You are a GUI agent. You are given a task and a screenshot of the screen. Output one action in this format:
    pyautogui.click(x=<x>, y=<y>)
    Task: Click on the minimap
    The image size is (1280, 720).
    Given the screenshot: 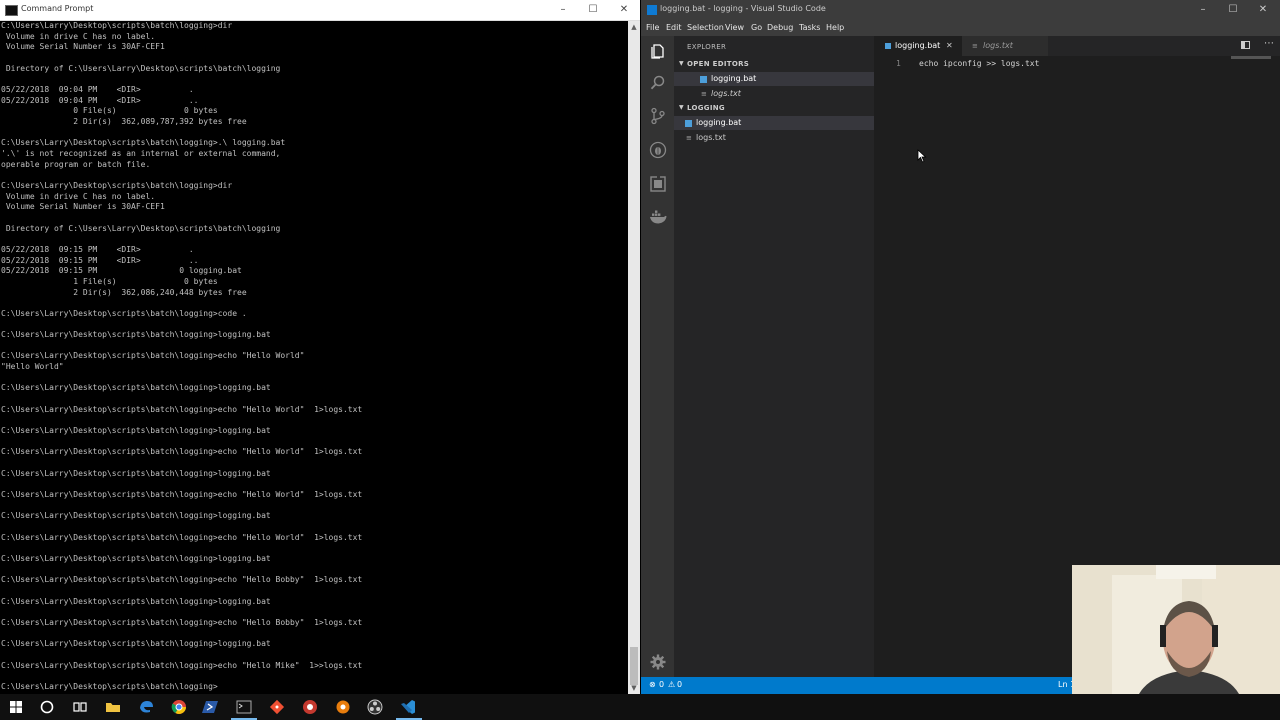 What is the action you would take?
    pyautogui.click(x=1251, y=57)
    